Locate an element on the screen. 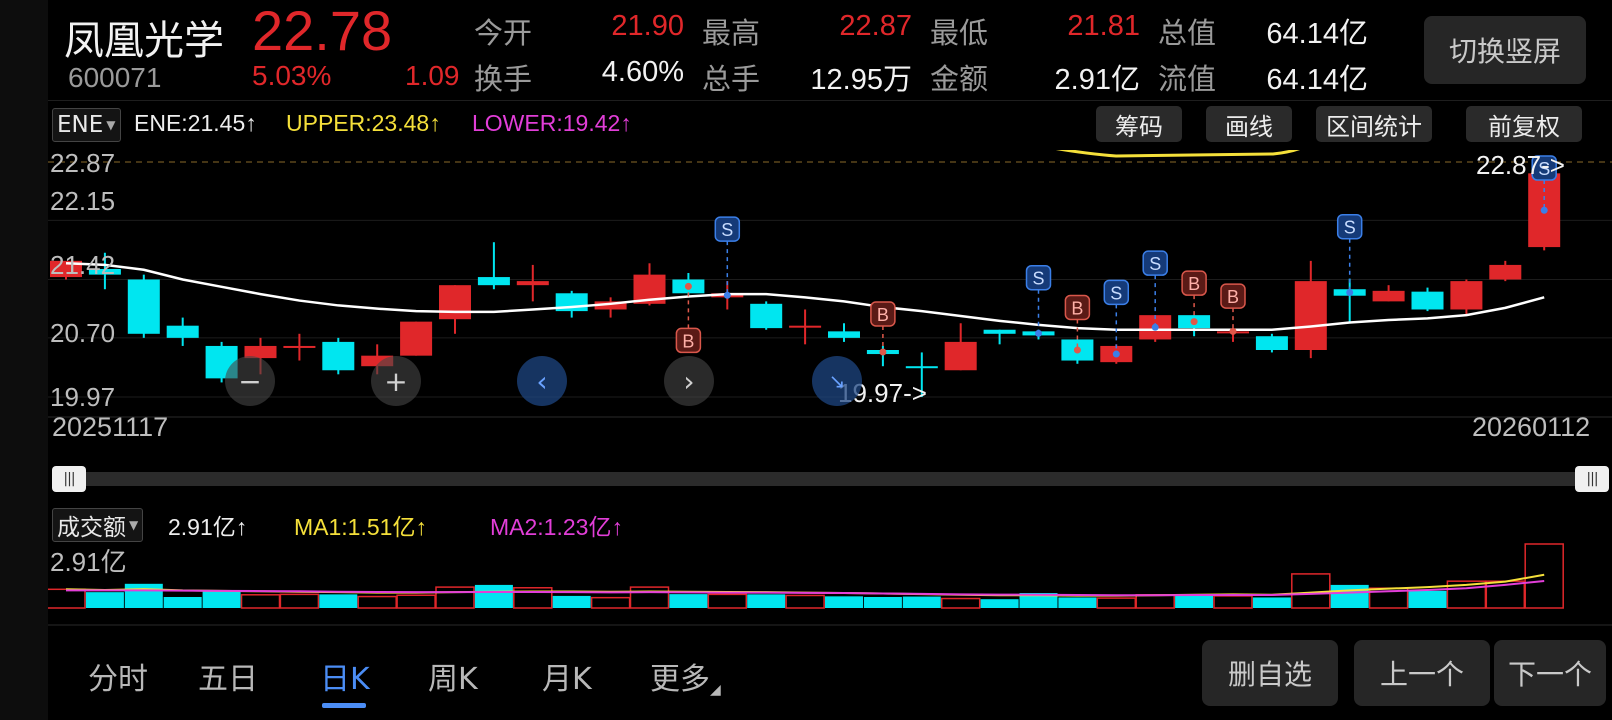 The width and height of the screenshot is (1612, 720). range-handle-left: ||| is located at coordinates (69, 479).